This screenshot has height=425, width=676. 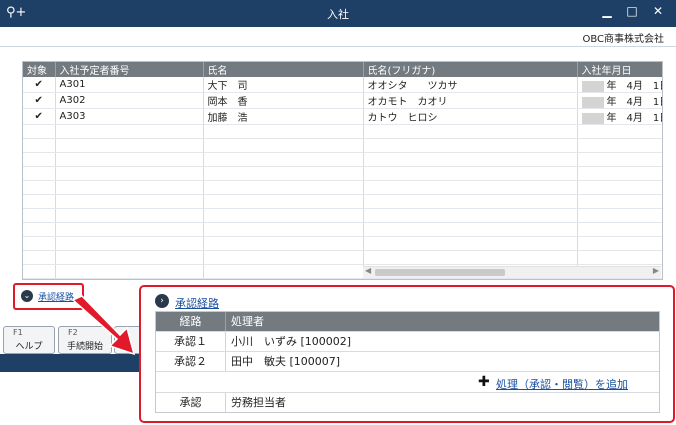 I want to click on route-step: 承認, so click(x=191, y=402).